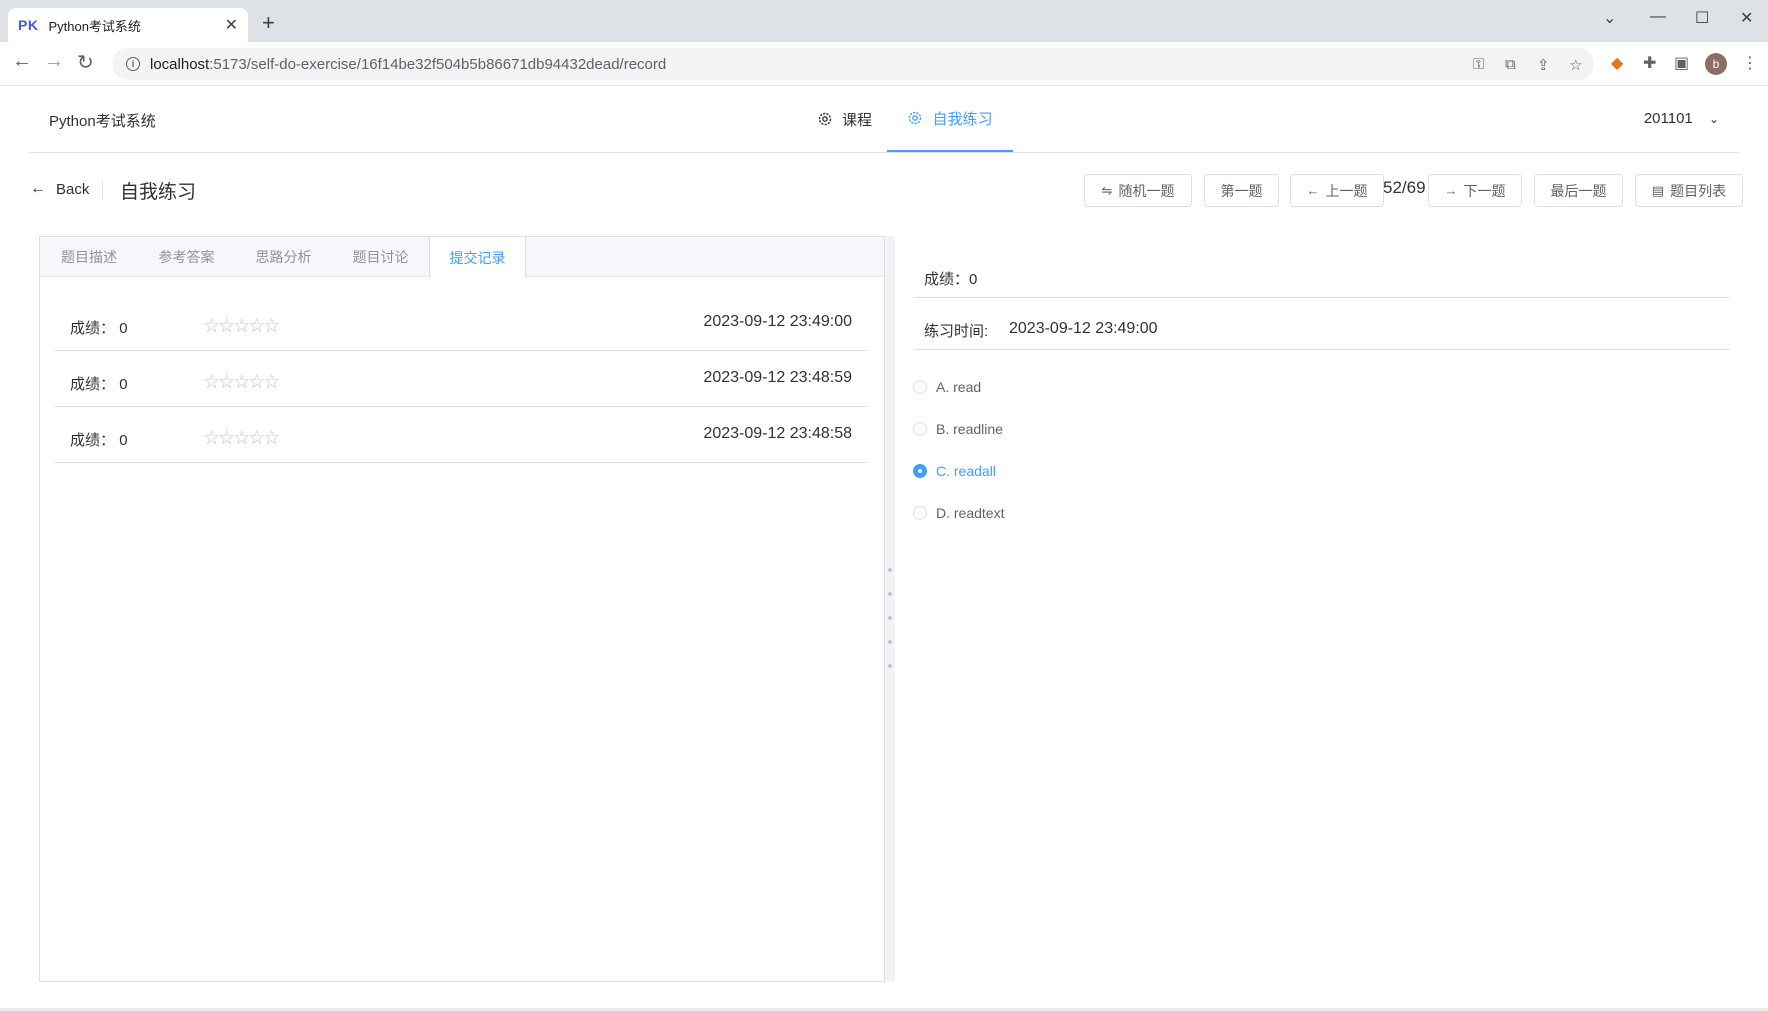 The width and height of the screenshot is (1768, 1011). Describe the element at coordinates (1146, 190) in the screenshot. I see `random-question-label: 随机一题` at that location.